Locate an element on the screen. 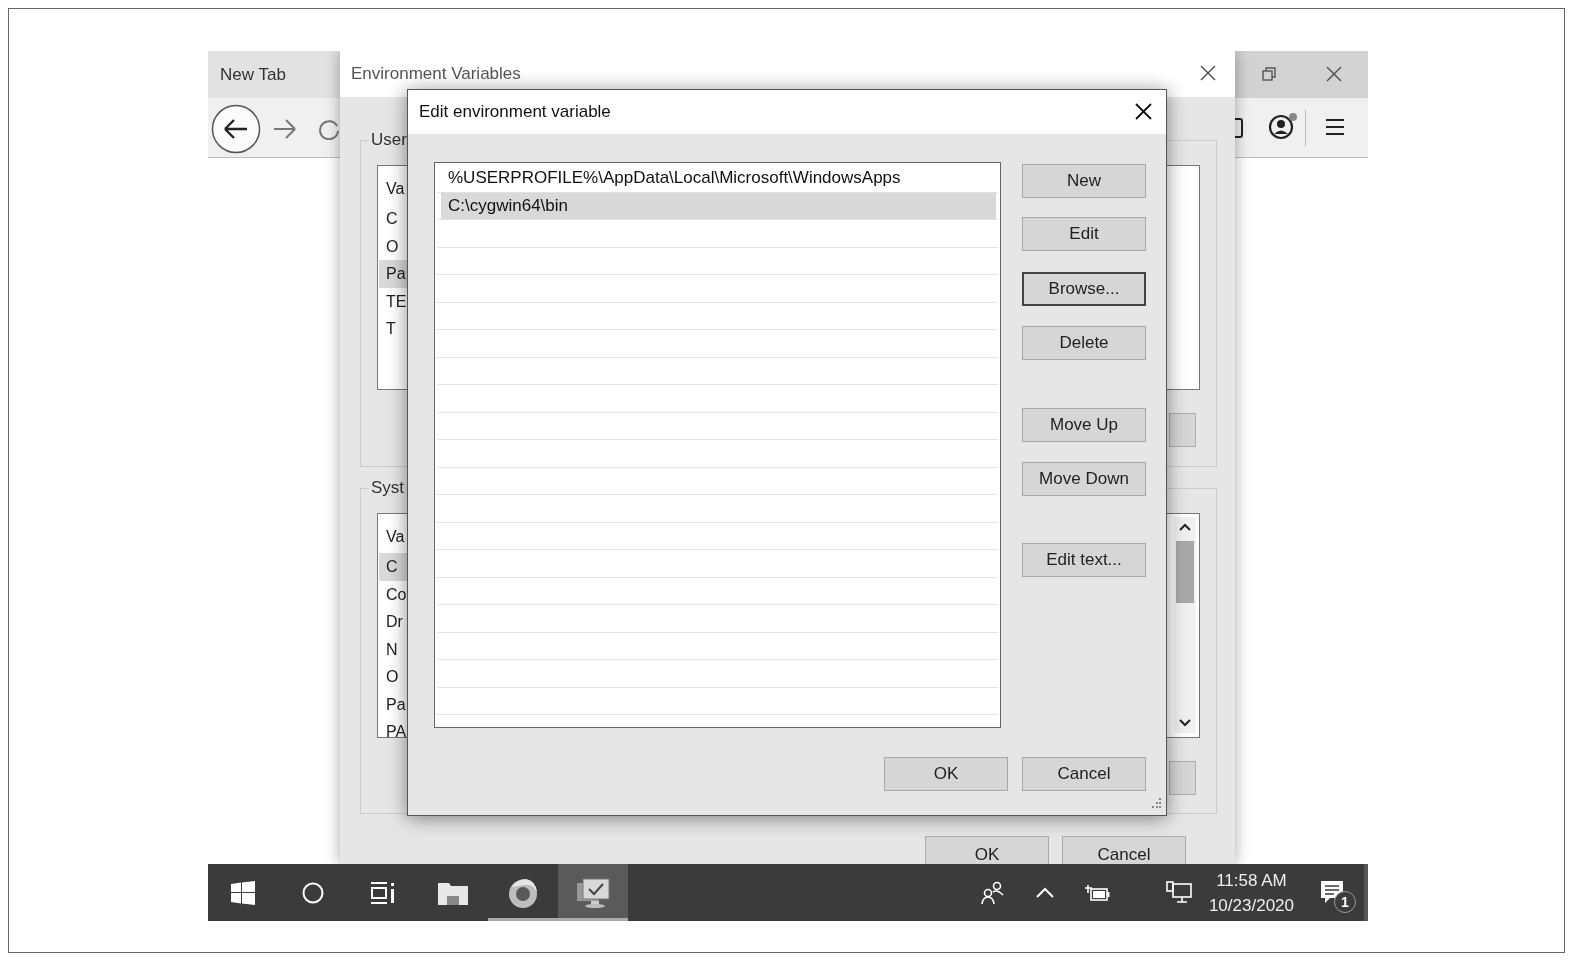  window-title: Environment Variables is located at coordinates (436, 74).